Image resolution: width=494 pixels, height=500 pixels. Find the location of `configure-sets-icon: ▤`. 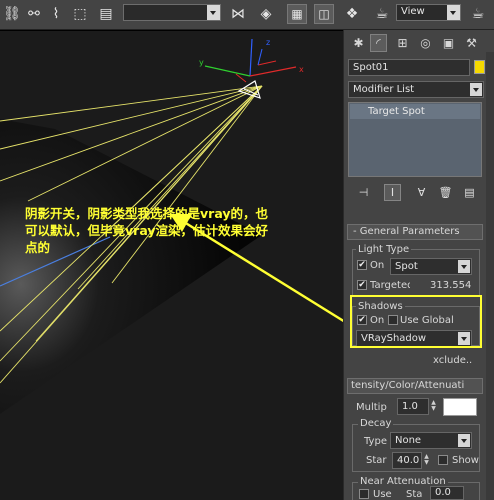

configure-sets-icon: ▤ is located at coordinates (469, 192).